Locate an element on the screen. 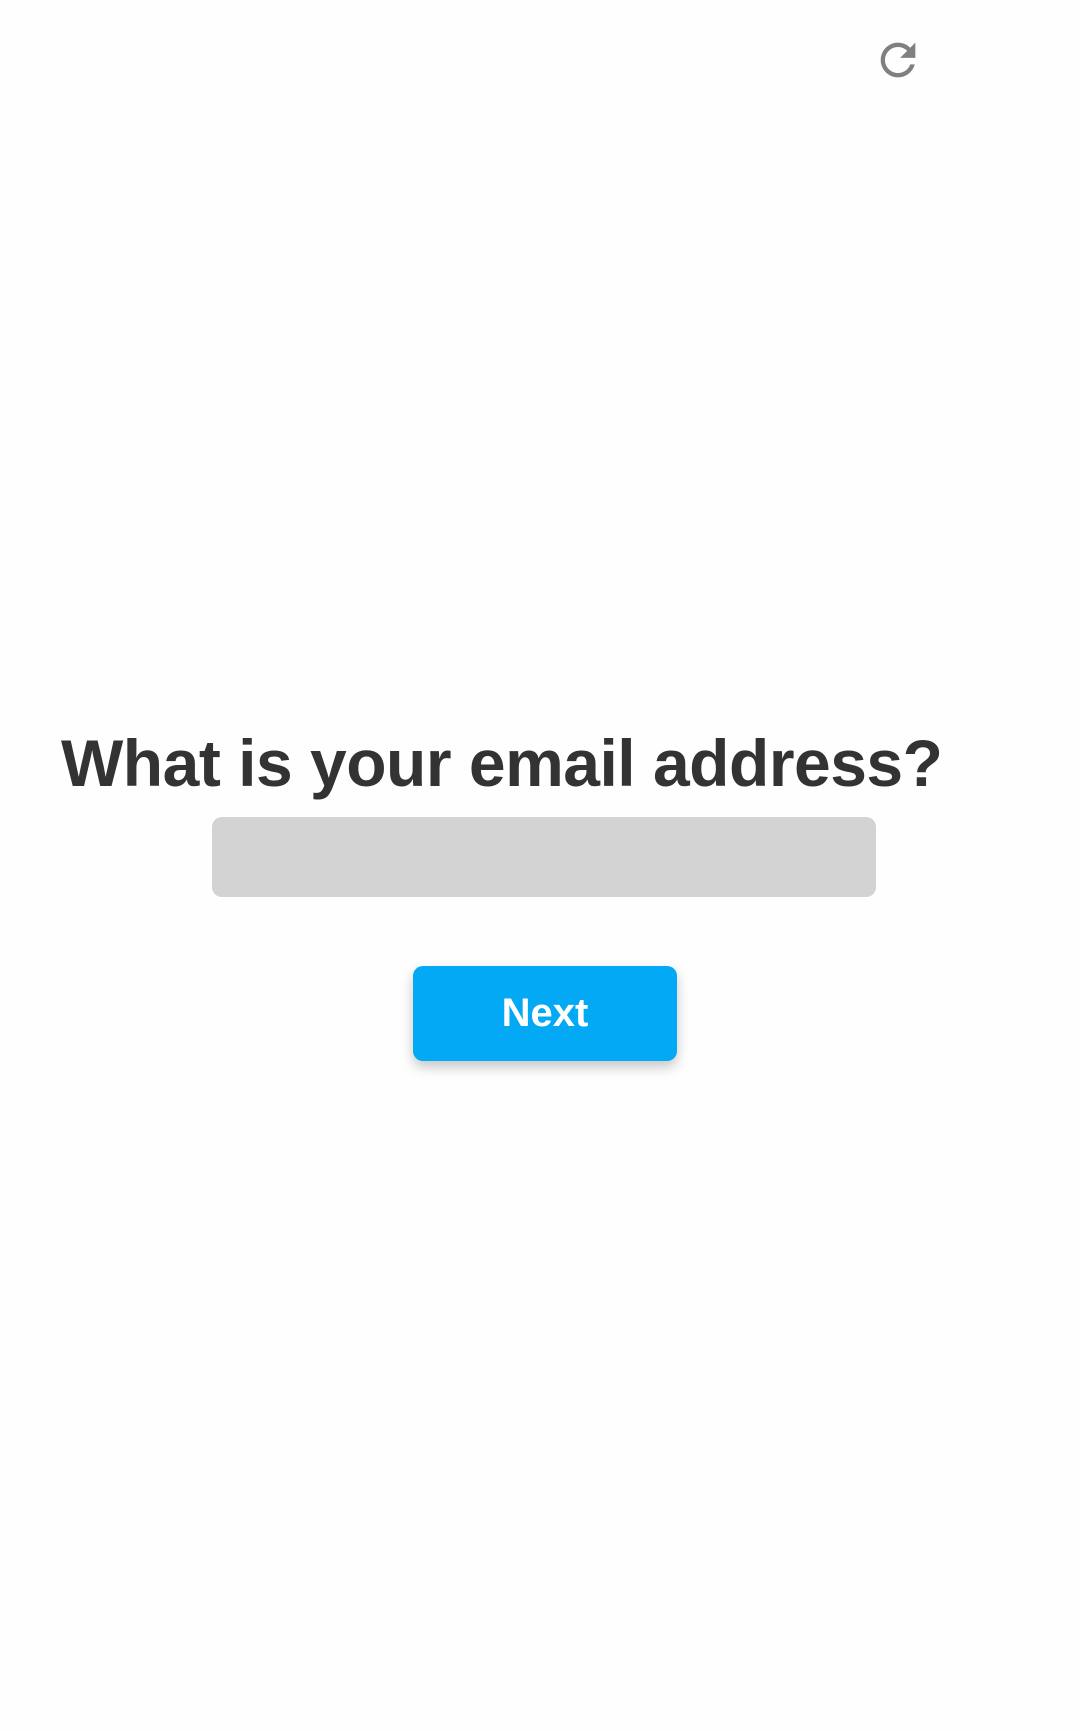 The image size is (1080, 1731). refresh-button is located at coordinates (898, 60).